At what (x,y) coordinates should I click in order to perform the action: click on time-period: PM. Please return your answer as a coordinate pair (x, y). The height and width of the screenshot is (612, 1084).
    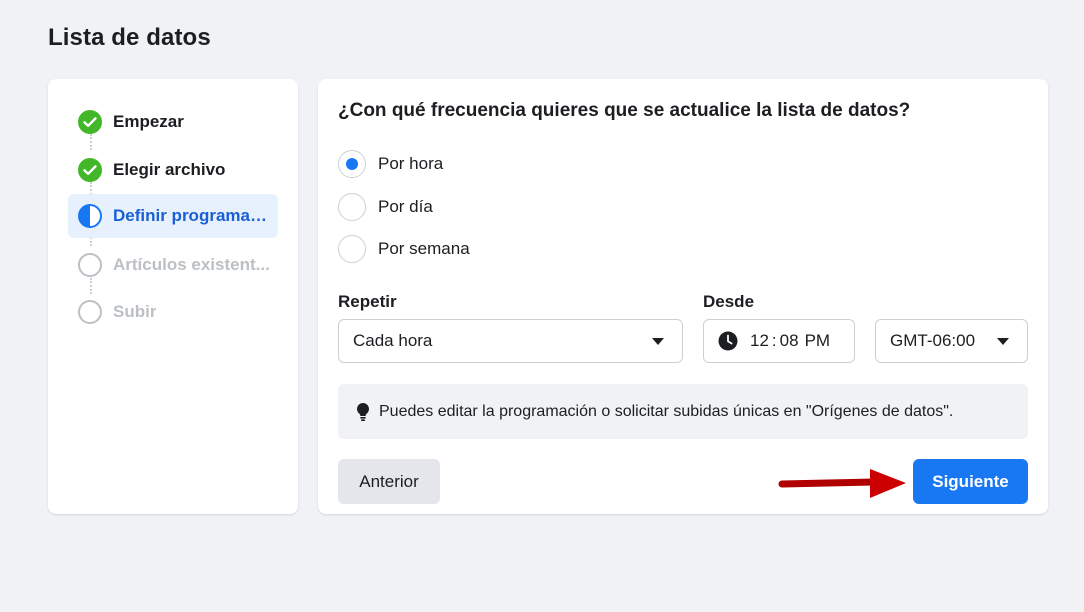
    Looking at the image, I should click on (818, 341).